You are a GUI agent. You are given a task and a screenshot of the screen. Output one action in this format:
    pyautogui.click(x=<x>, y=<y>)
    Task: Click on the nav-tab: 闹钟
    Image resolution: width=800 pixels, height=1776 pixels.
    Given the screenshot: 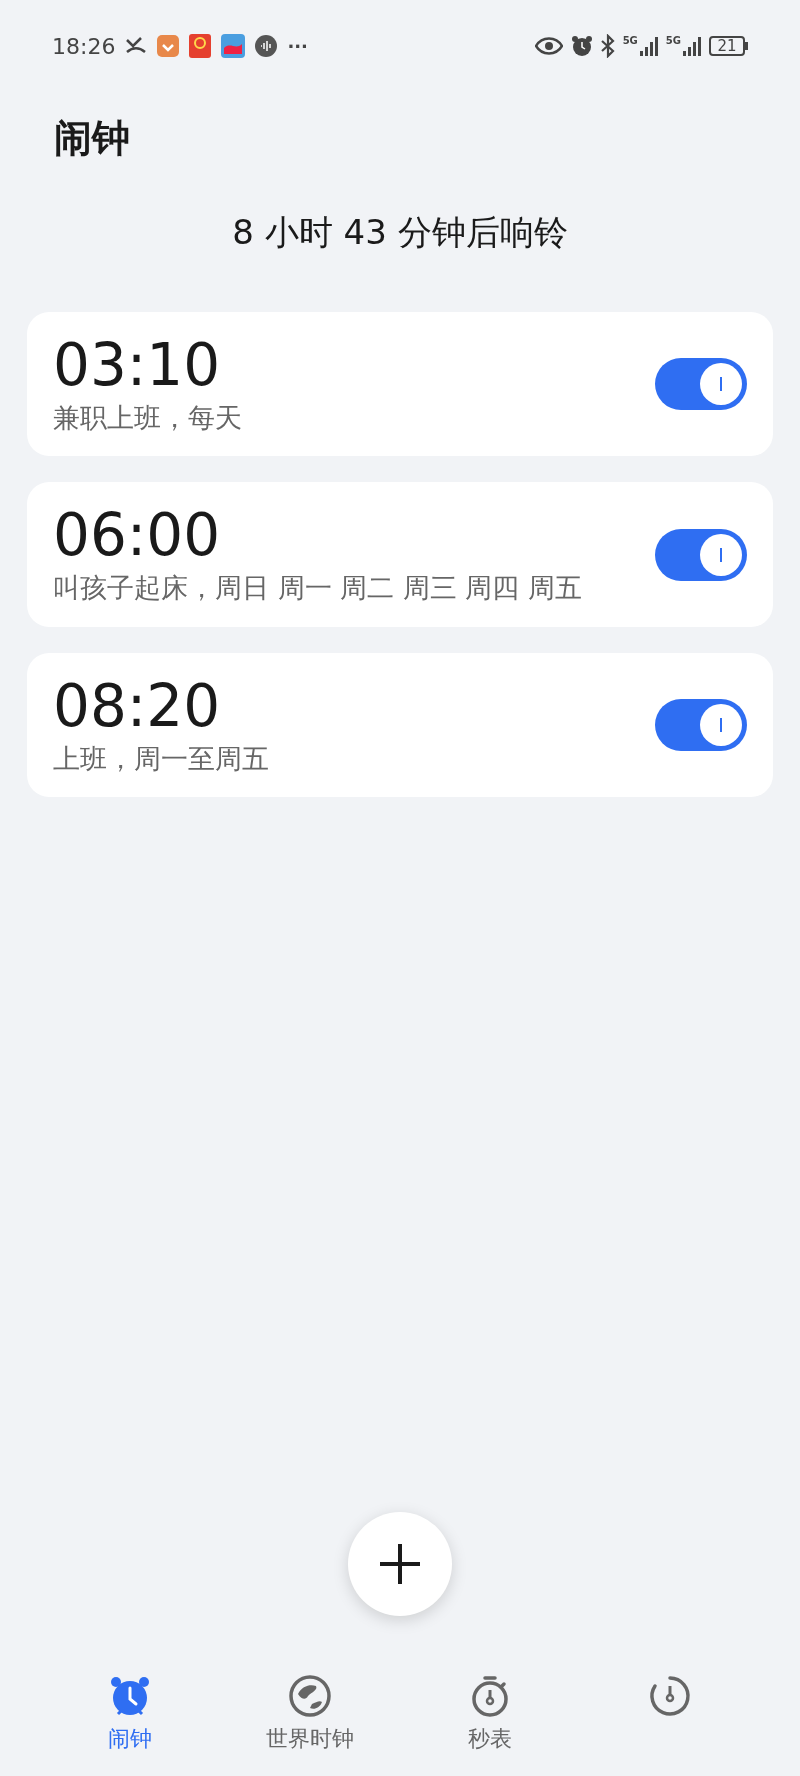 What is the action you would take?
    pyautogui.click(x=130, y=1723)
    